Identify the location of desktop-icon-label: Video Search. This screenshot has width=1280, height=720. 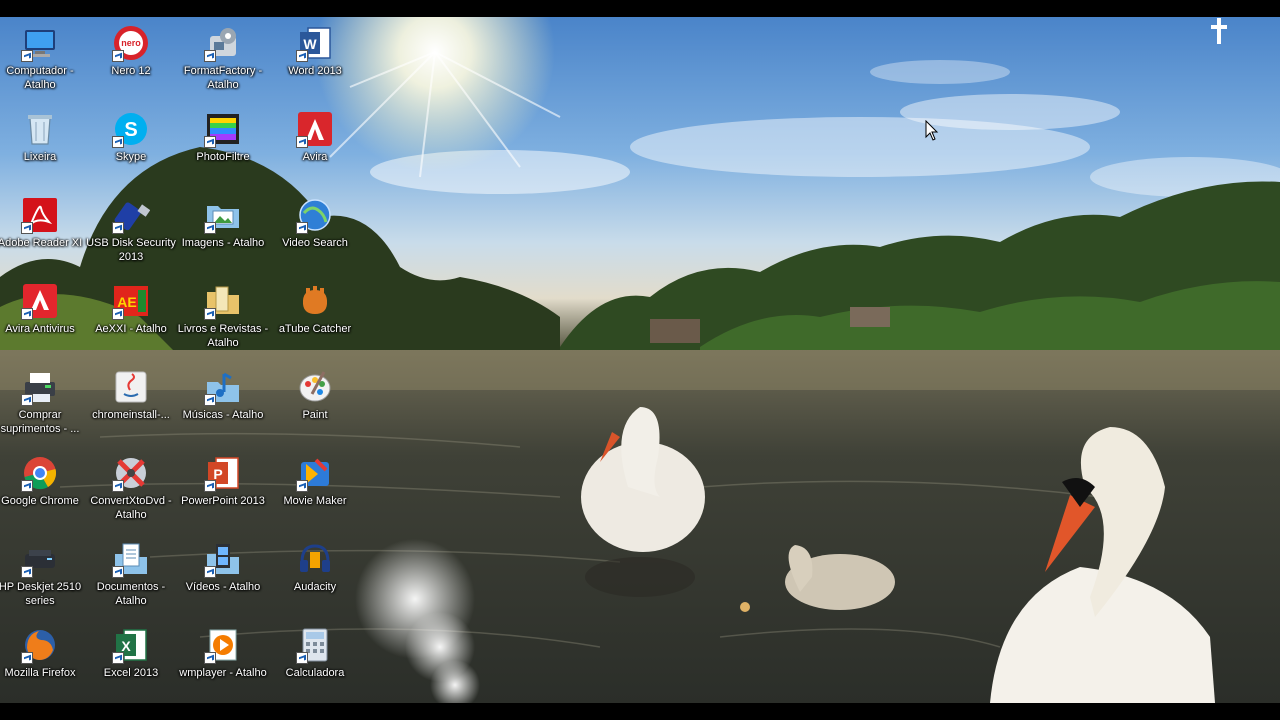
(315, 243).